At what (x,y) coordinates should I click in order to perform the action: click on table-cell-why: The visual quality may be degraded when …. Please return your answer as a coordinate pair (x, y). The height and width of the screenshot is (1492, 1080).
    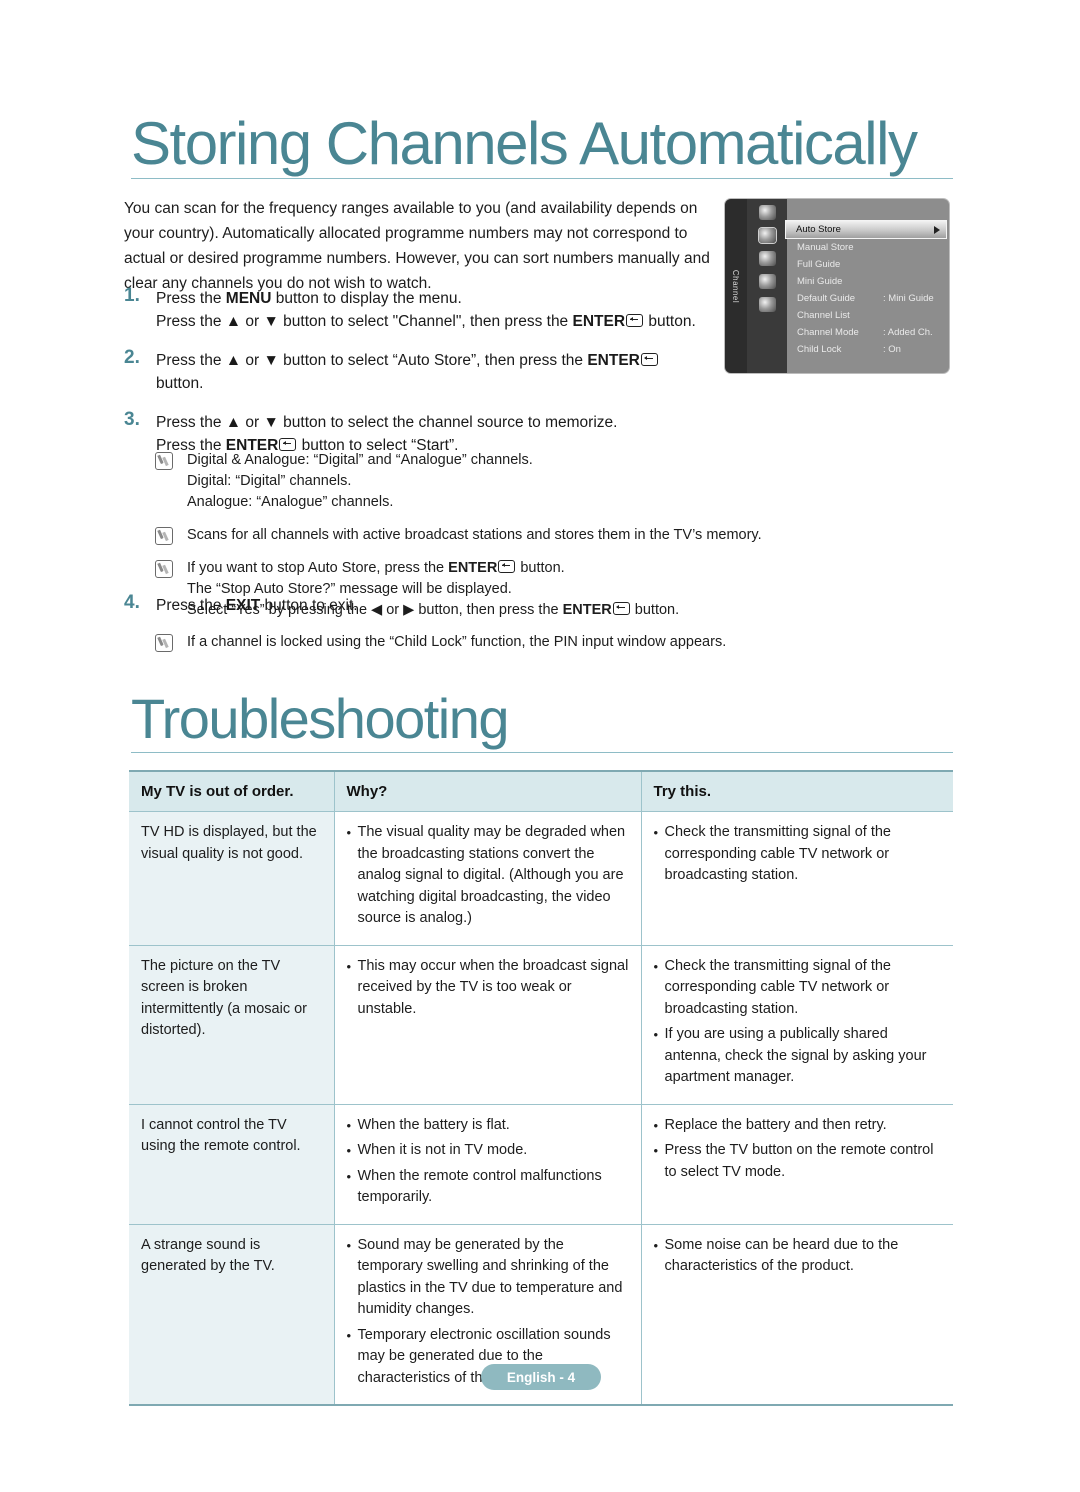
    Looking at the image, I should click on (487, 878).